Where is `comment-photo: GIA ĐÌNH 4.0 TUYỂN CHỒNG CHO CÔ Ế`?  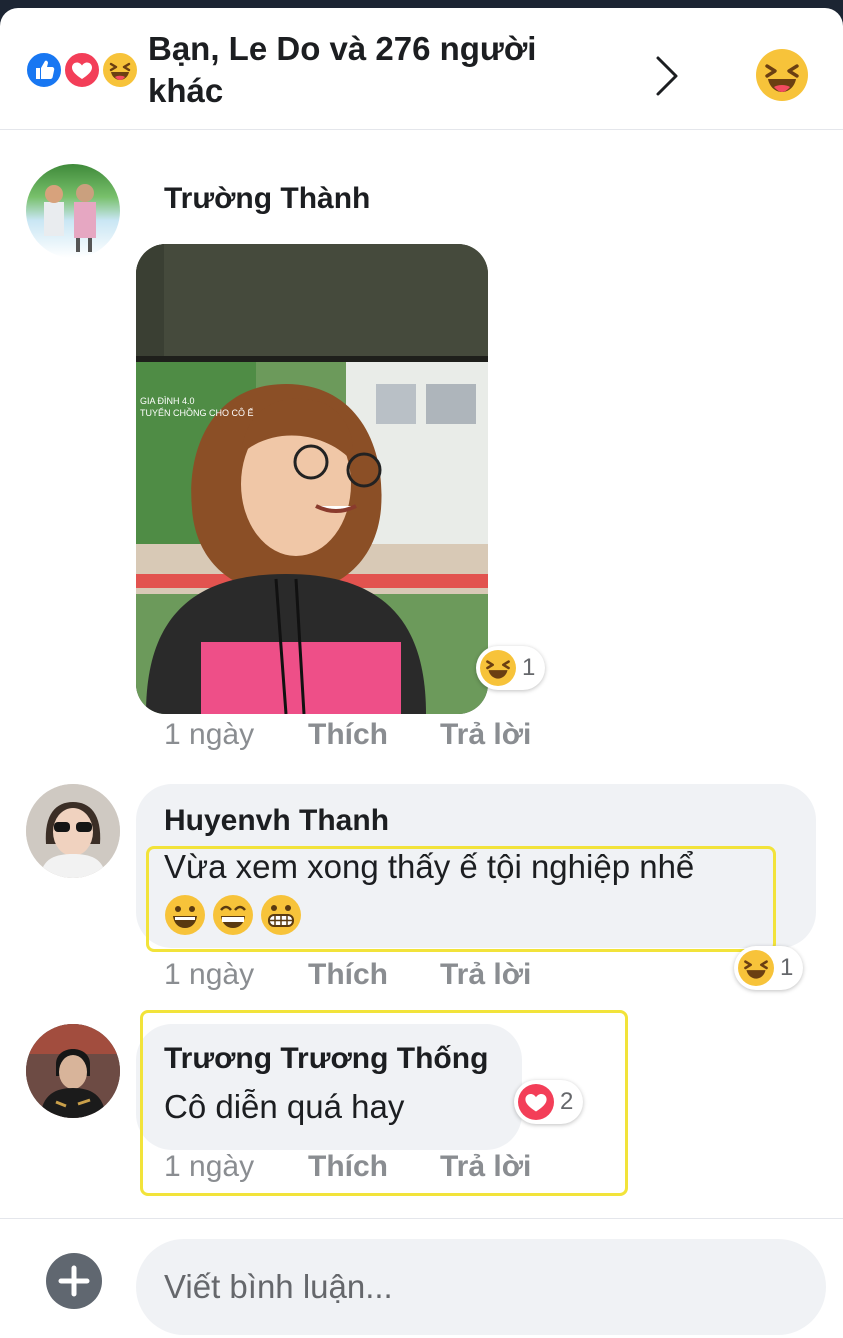
comment-photo: GIA ĐÌNH 4.0 TUYỂN CHỒNG CHO CÔ Ế is located at coordinates (312, 479).